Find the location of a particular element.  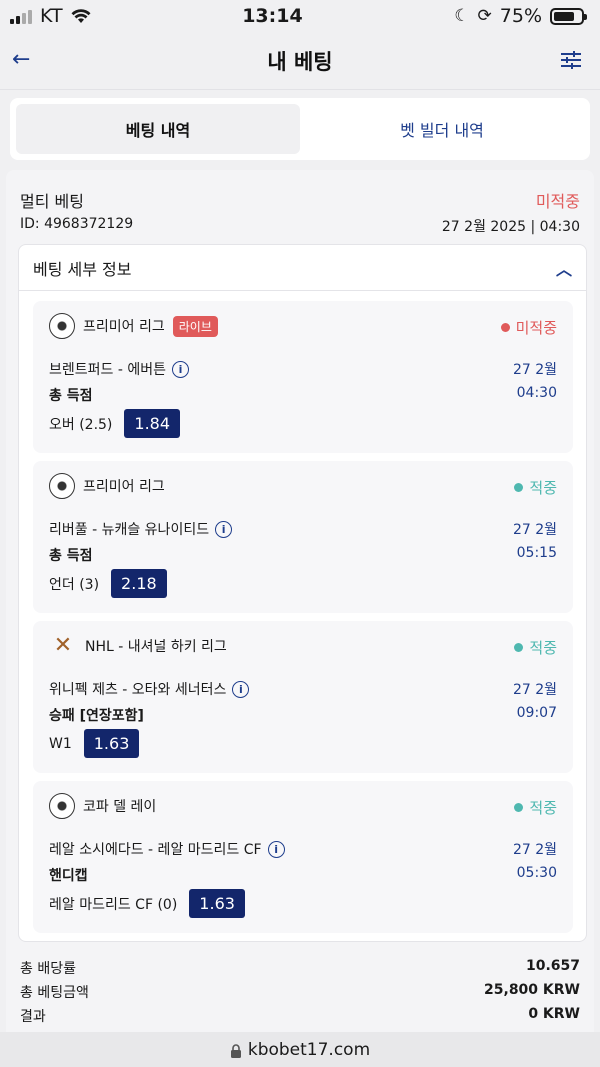

app-header: ← 내 베팅 is located at coordinates (300, 61).